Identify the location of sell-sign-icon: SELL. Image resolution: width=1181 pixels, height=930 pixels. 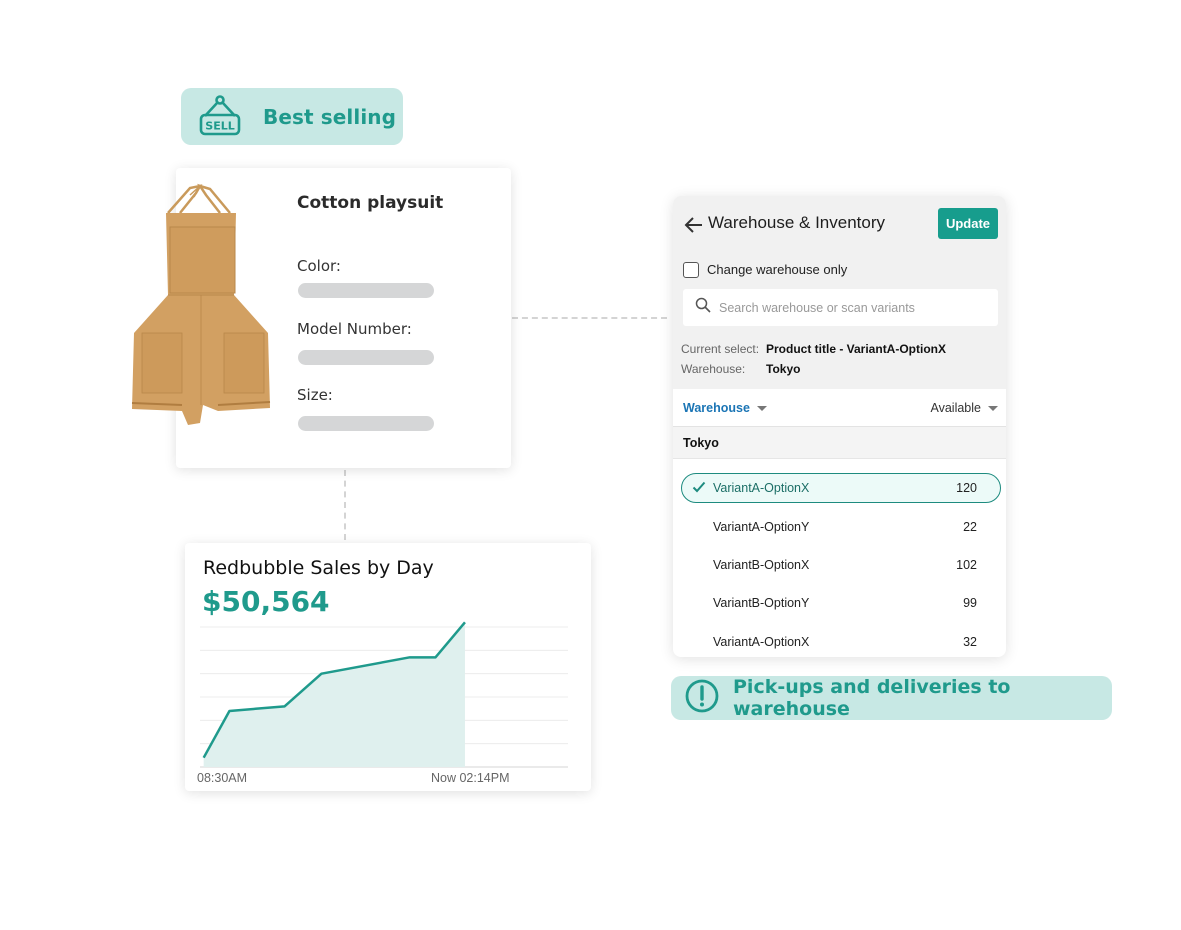
(220, 117).